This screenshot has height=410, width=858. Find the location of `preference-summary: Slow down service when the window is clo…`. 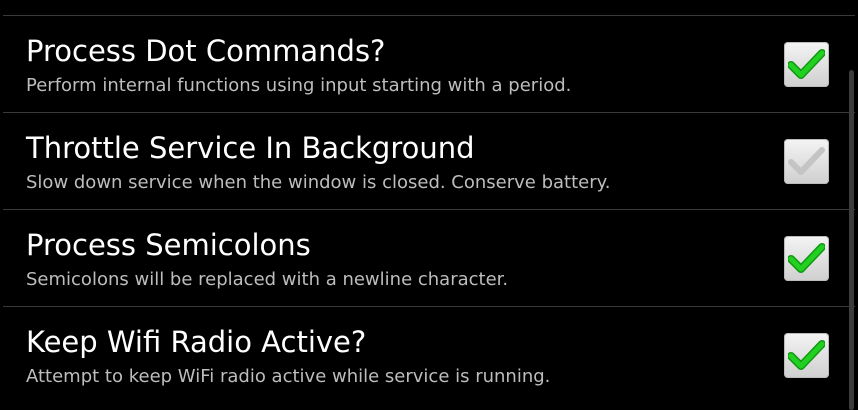

preference-summary: Slow down service when the window is clo… is located at coordinates (318, 182).